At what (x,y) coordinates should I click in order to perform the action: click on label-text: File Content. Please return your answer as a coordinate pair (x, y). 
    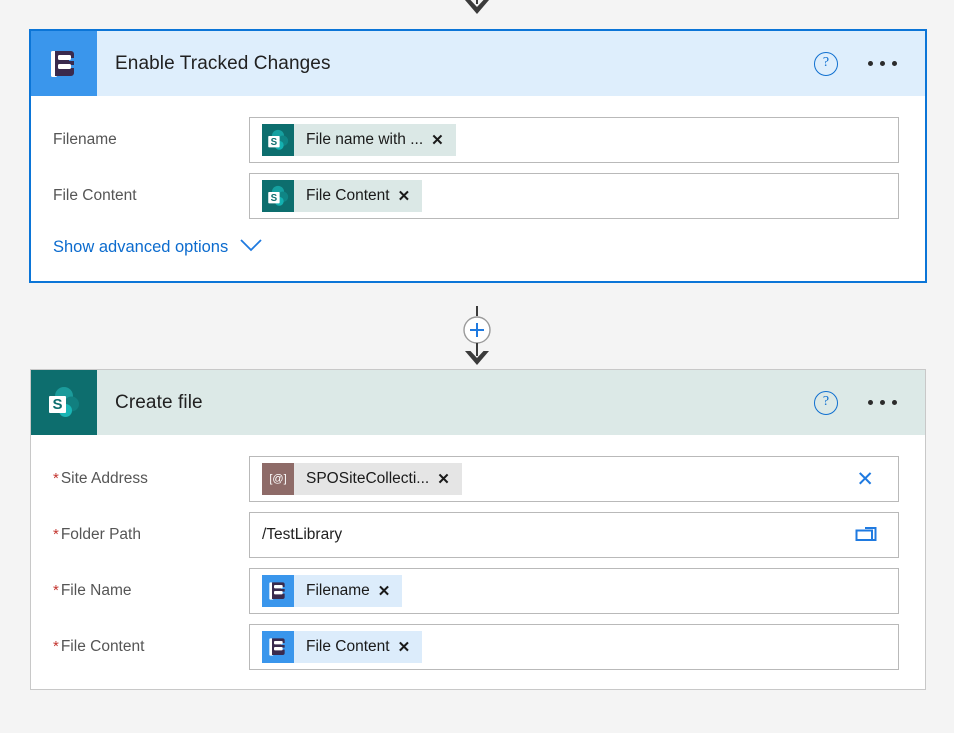
    Looking at the image, I should click on (102, 646).